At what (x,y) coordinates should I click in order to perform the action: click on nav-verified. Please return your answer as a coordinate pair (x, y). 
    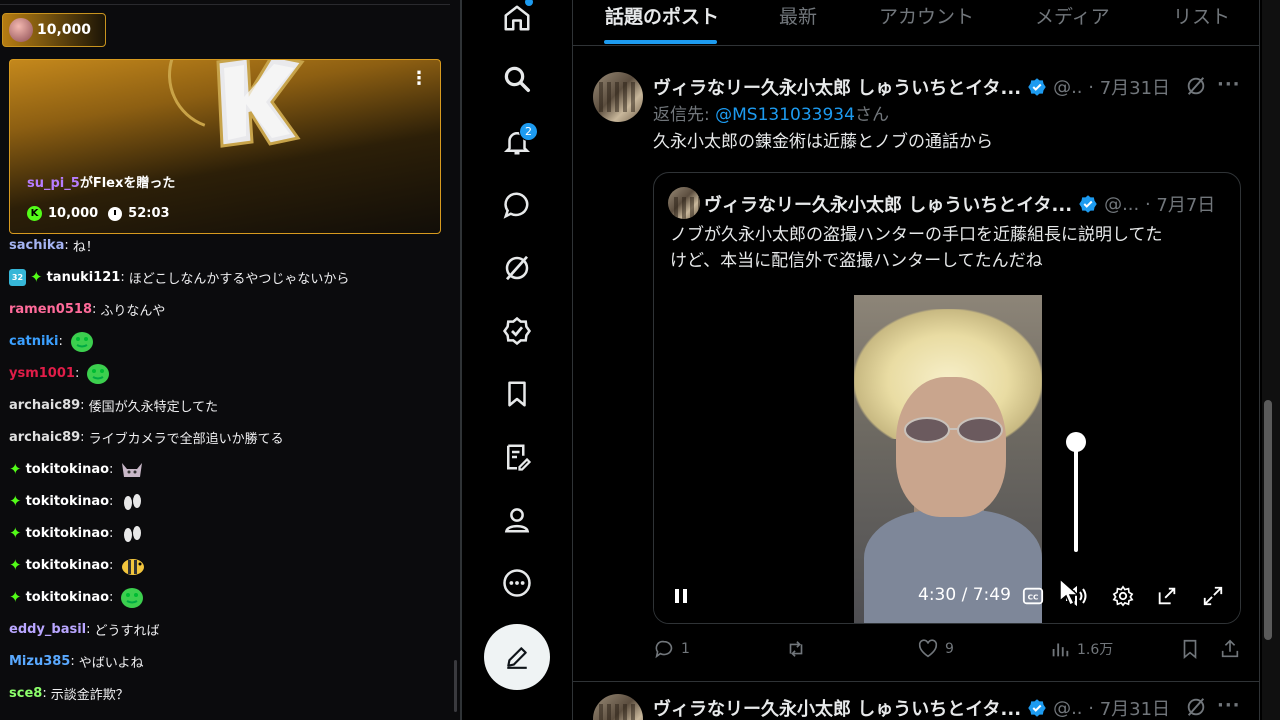
    Looking at the image, I should click on (517, 331).